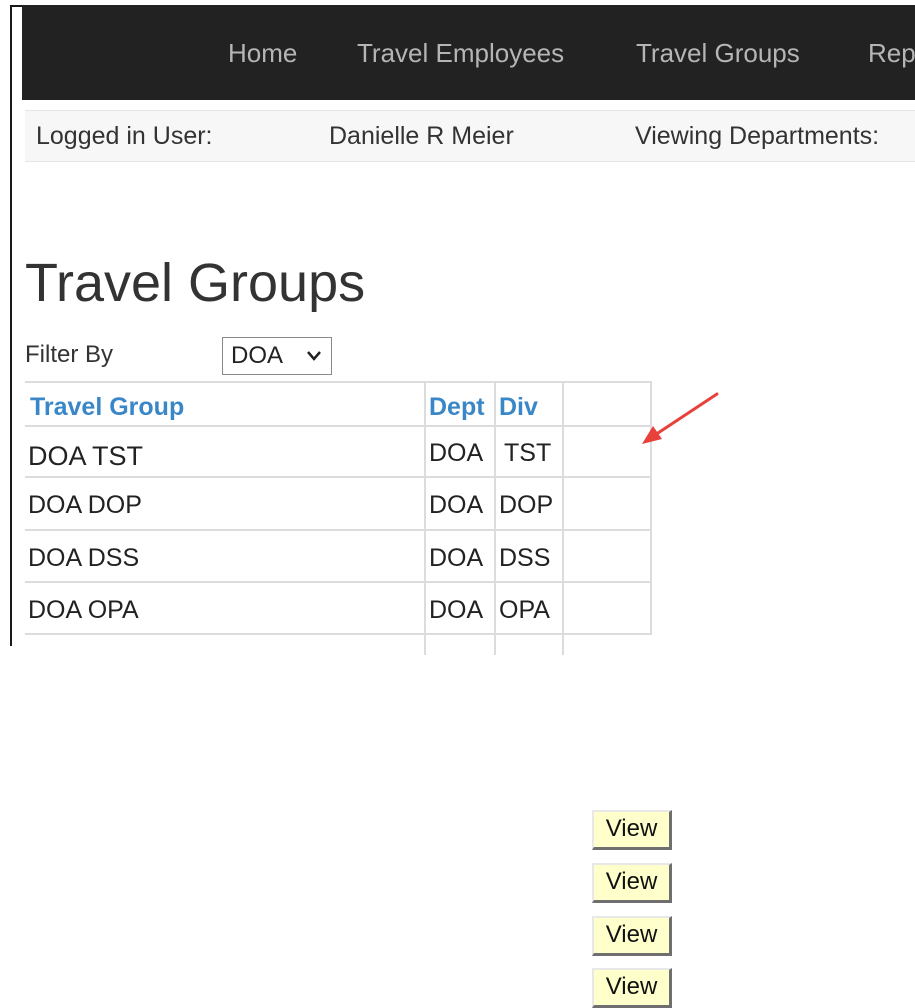 This screenshot has width=915, height=1008. What do you see at coordinates (530, 557) in the screenshot?
I see `table-row-div: DSS` at bounding box center [530, 557].